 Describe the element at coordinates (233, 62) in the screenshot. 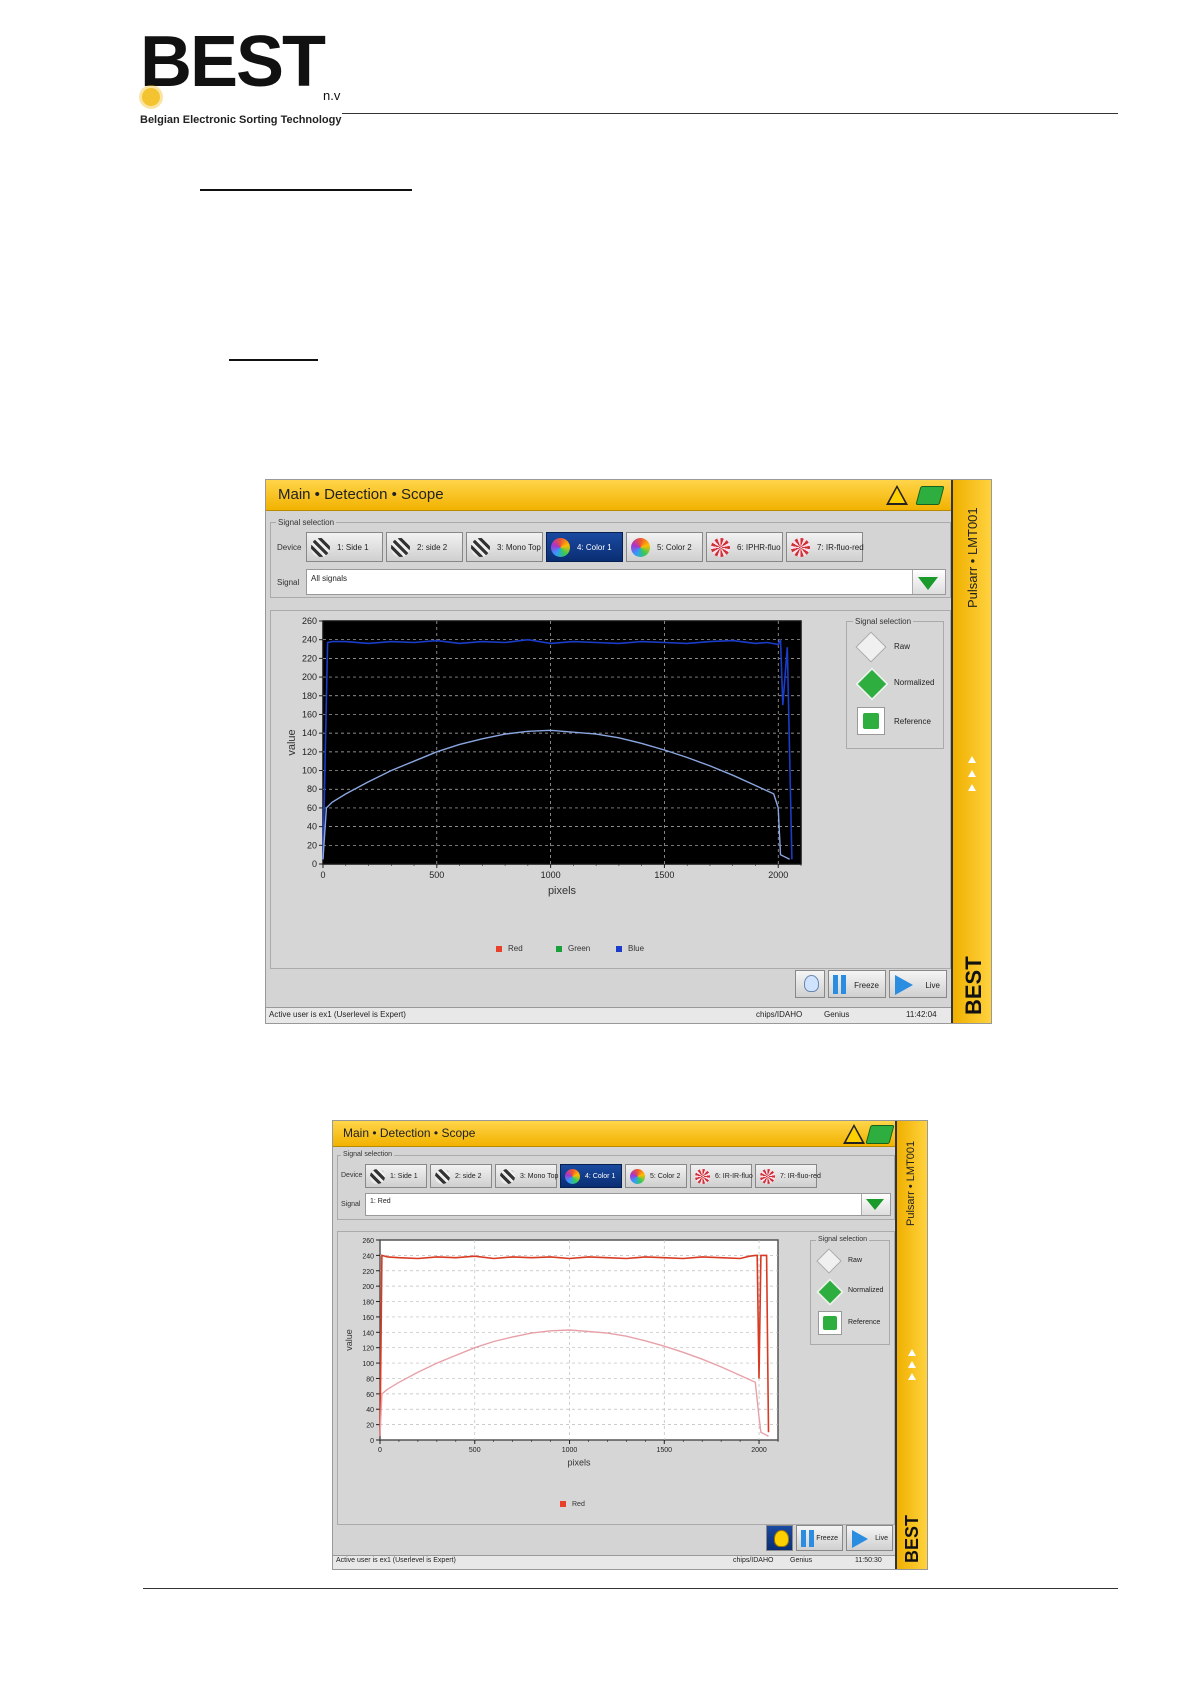

I see `logo-wordmark: BEST` at that location.